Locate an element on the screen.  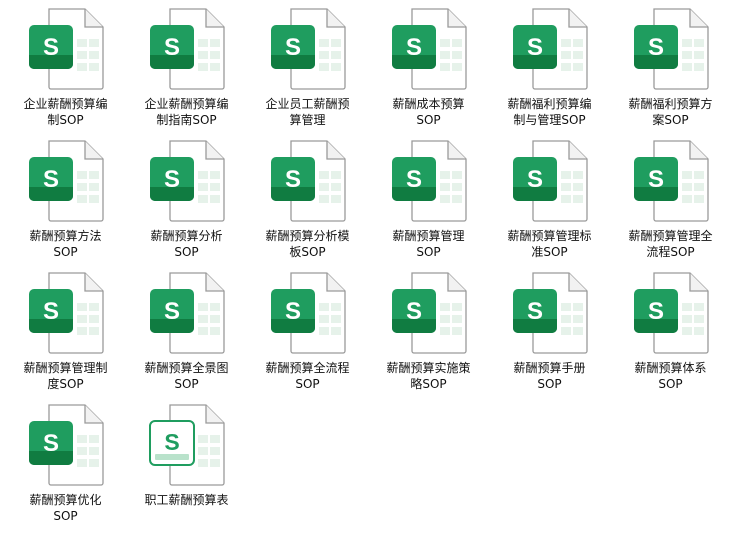
file-item-1: S 企业薪酬预算编 制SOP is located at coordinates (65, 73).